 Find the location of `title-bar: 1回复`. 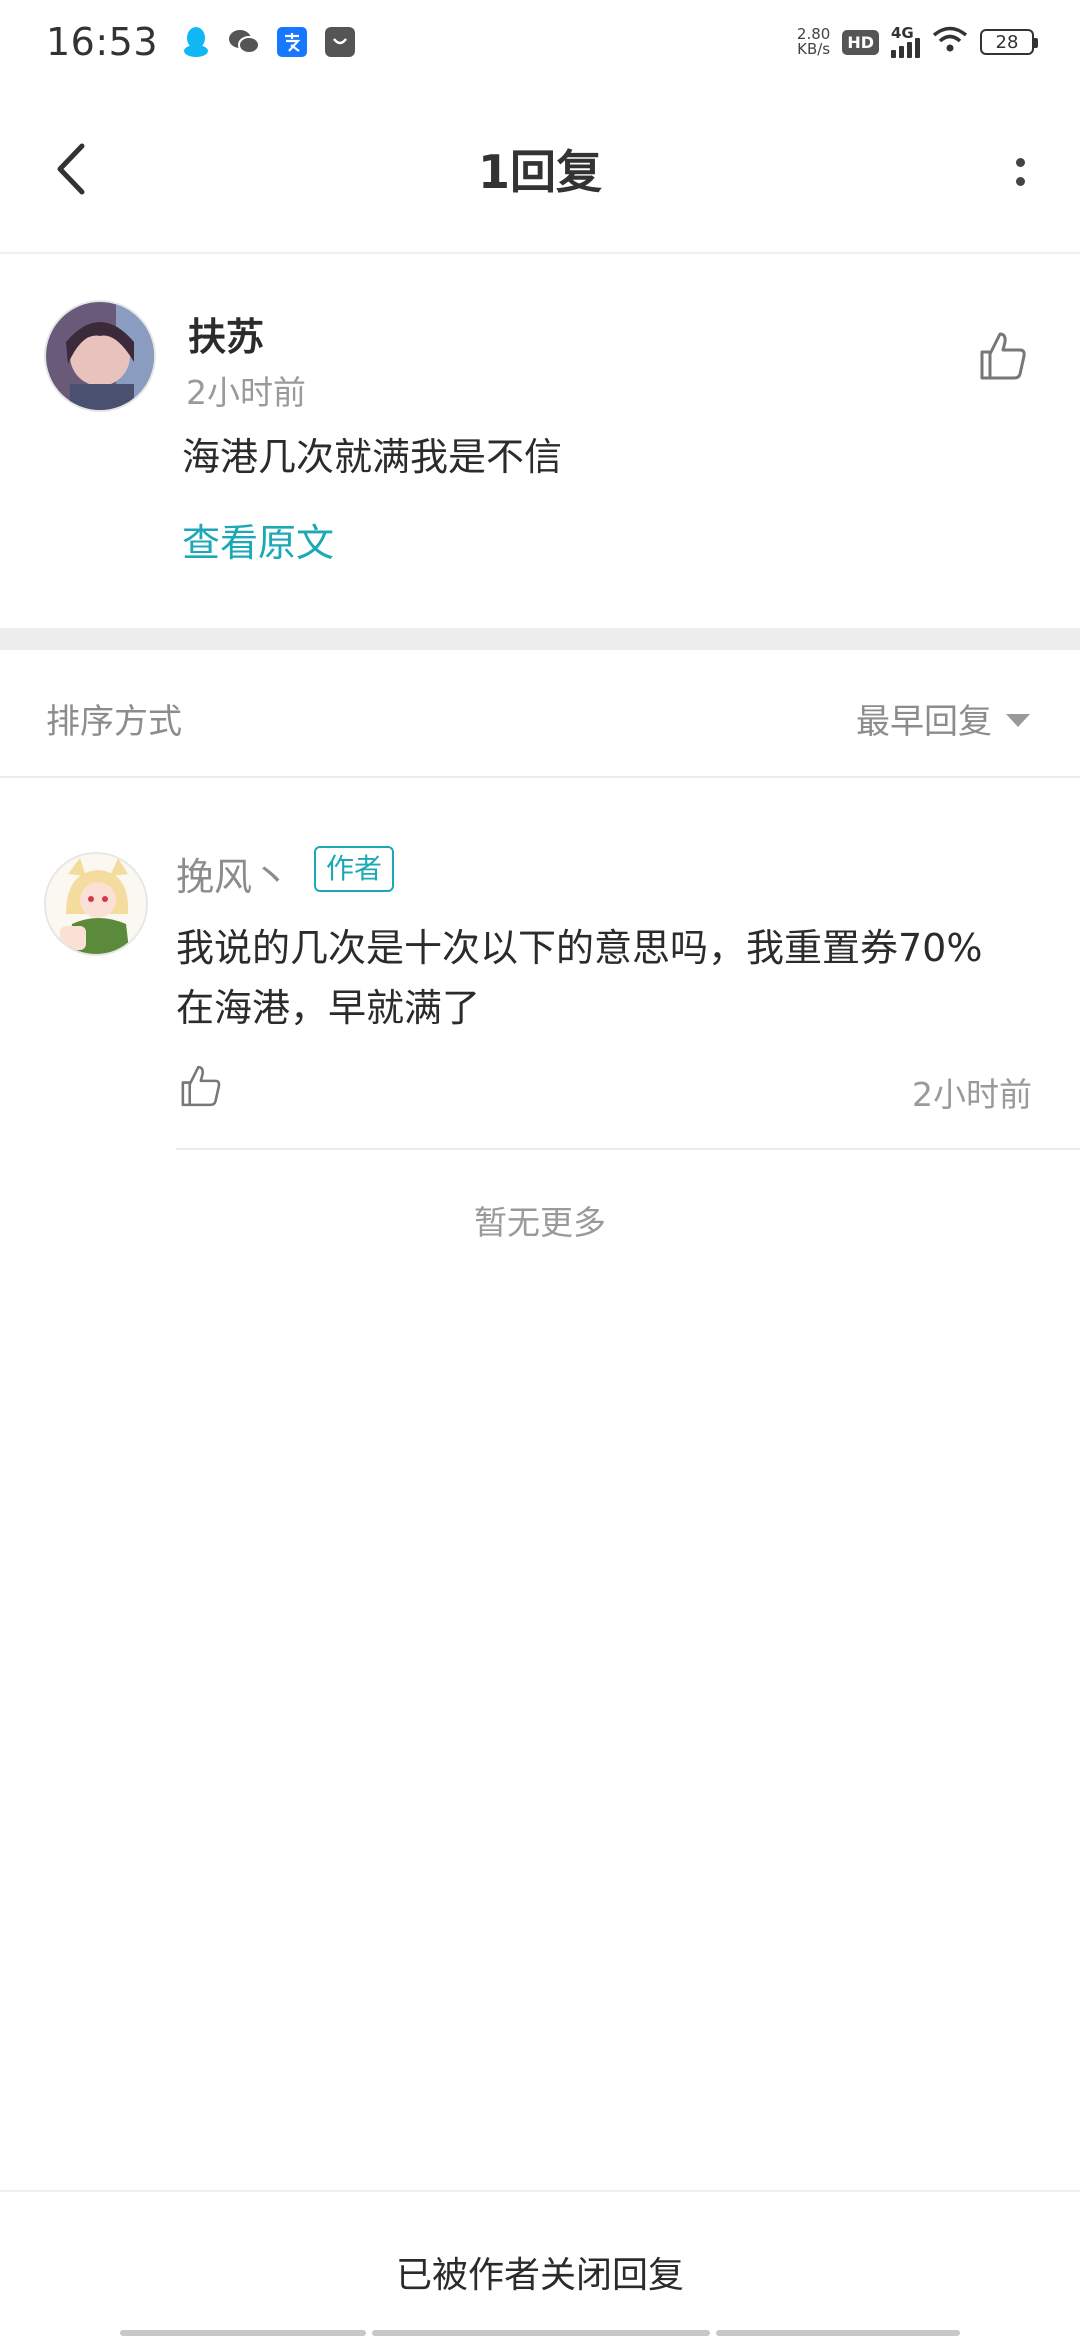

title-bar: 1回复 is located at coordinates (540, 169).